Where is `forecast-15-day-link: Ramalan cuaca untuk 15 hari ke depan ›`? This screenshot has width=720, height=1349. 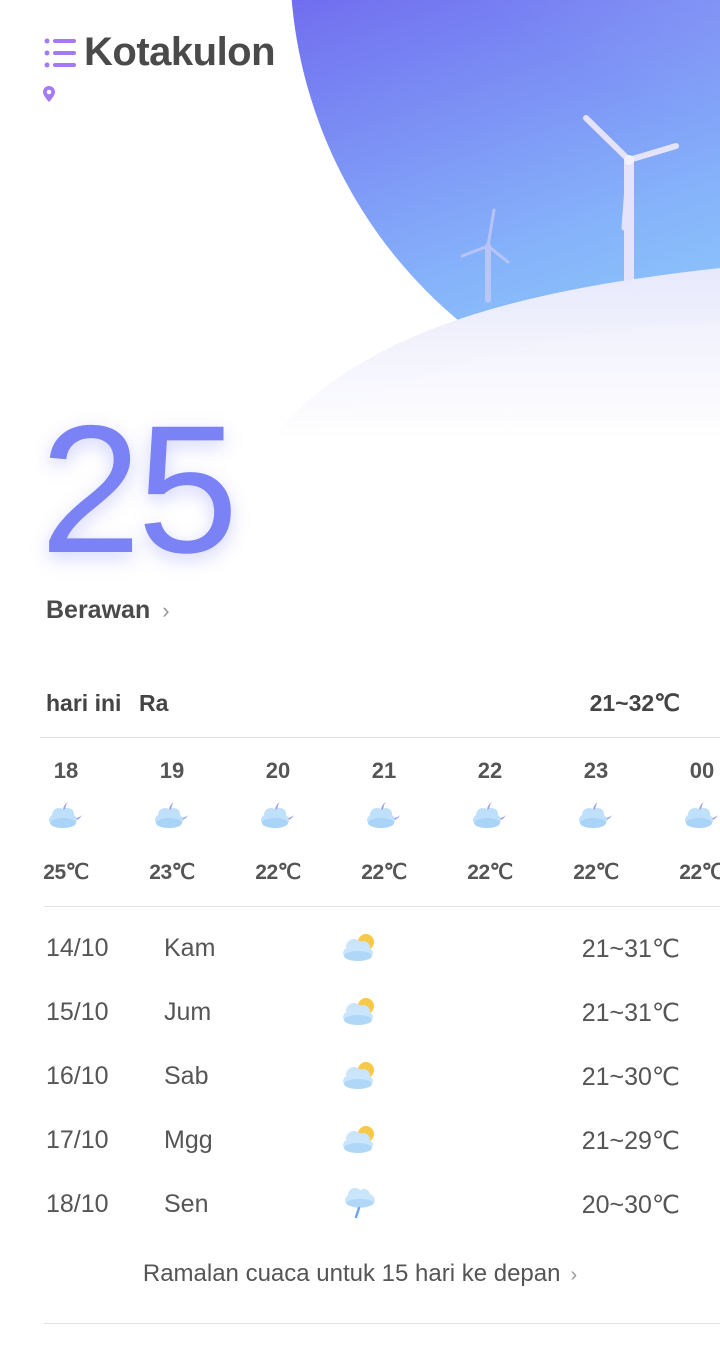
forecast-15-day-link: Ramalan cuaca untuk 15 hari ke depan › is located at coordinates (360, 1274).